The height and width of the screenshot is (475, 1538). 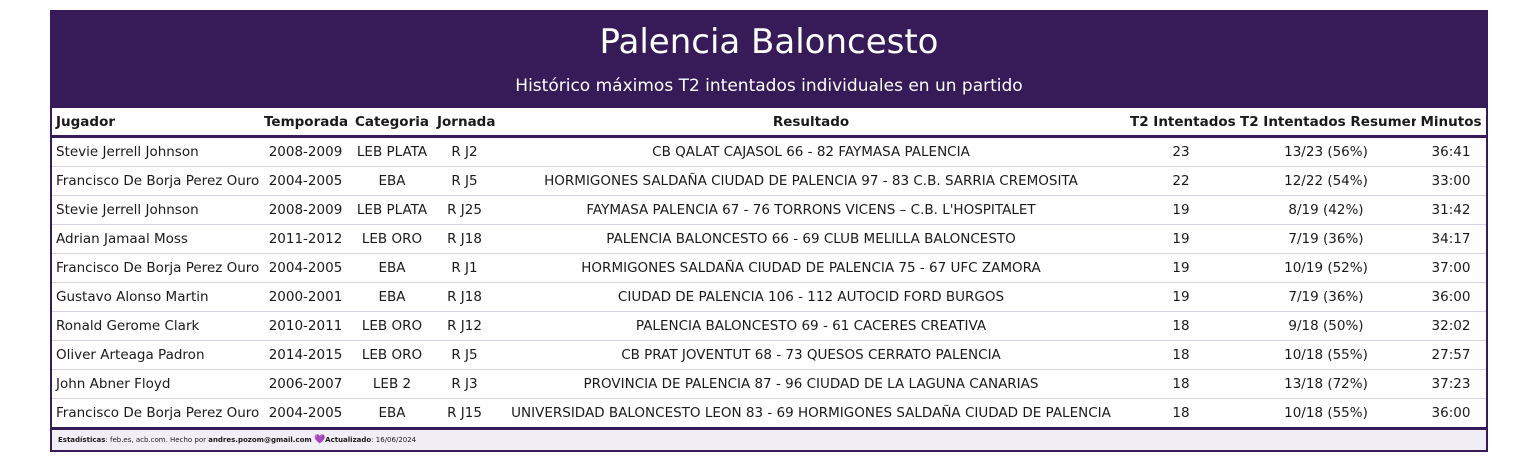 What do you see at coordinates (1326, 151) in the screenshot?
I see `cell-t2-resumen: 13/23 (56%)` at bounding box center [1326, 151].